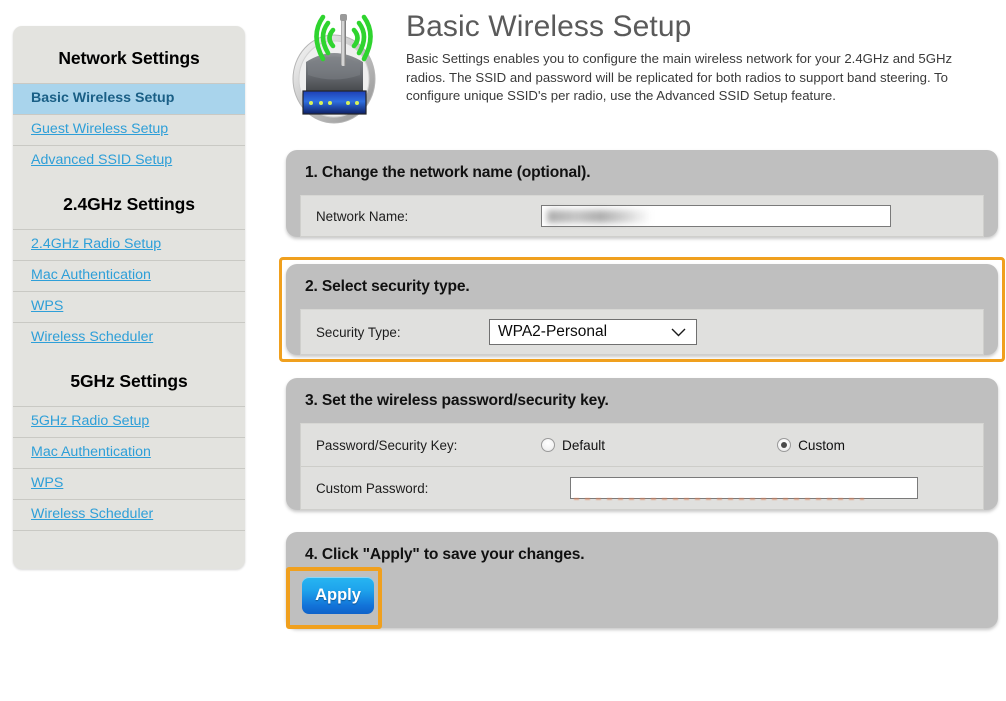 The height and width of the screenshot is (701, 1006). I want to click on password-mode-label: Password/Security Key:, so click(387, 445).